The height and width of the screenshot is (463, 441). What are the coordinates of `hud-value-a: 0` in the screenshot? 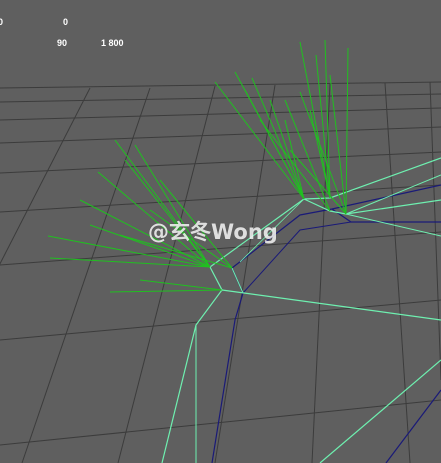 It's located at (2, 22).